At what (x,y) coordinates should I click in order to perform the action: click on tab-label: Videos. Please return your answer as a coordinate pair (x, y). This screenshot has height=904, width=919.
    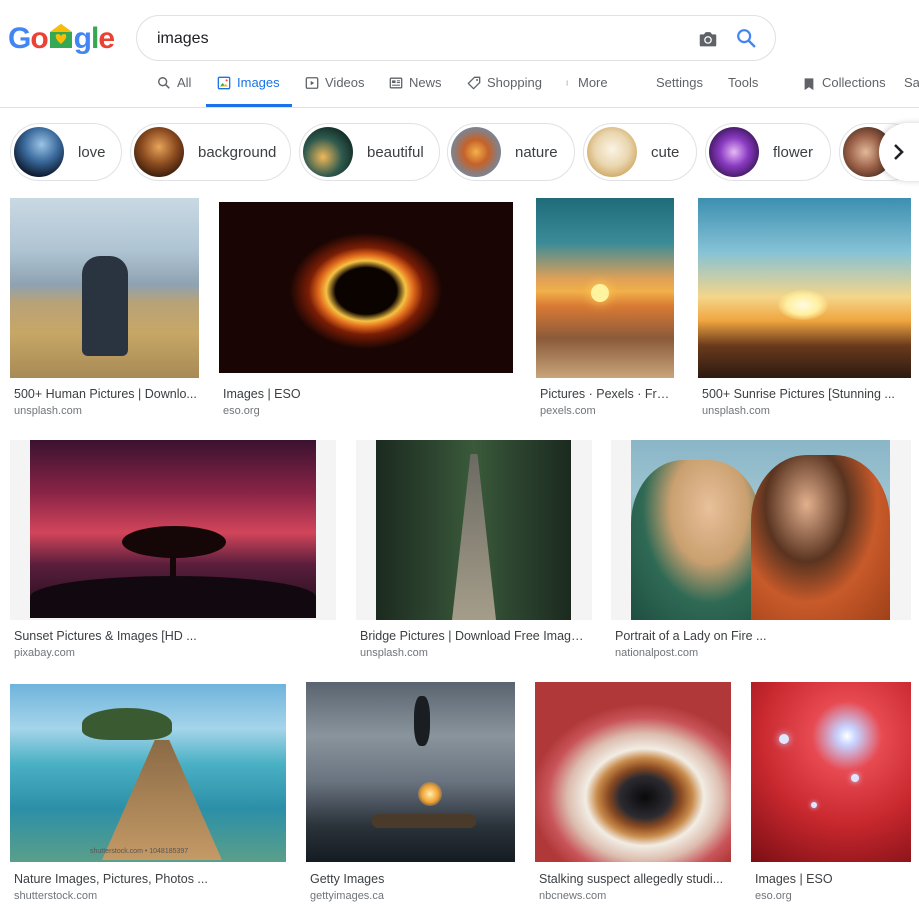
    Looking at the image, I should click on (345, 82).